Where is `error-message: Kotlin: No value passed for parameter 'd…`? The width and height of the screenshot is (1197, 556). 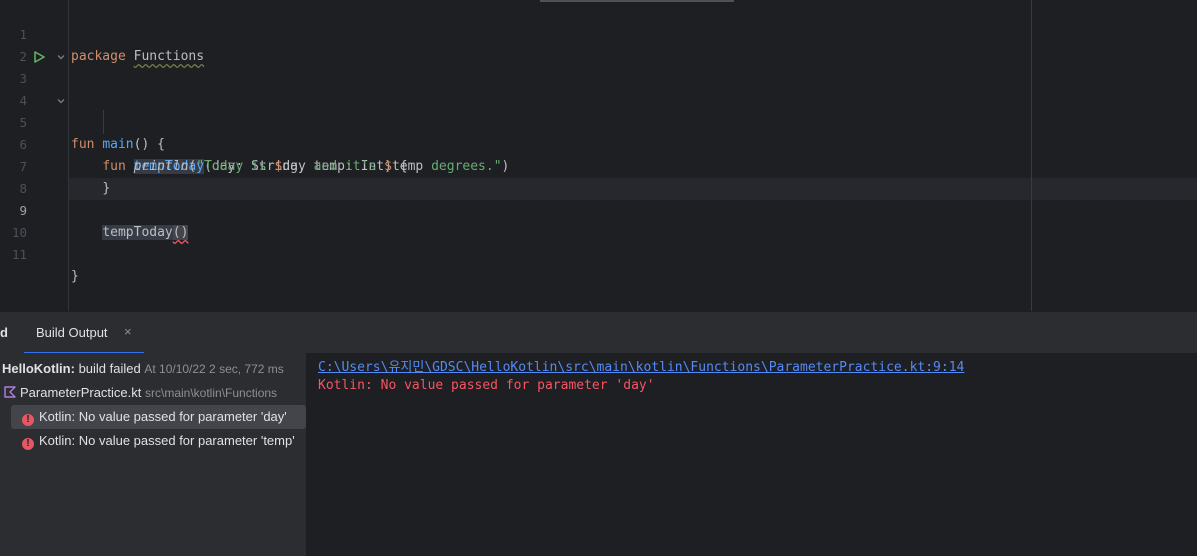 error-message: Kotlin: No value passed for parameter 'd… is located at coordinates (163, 416).